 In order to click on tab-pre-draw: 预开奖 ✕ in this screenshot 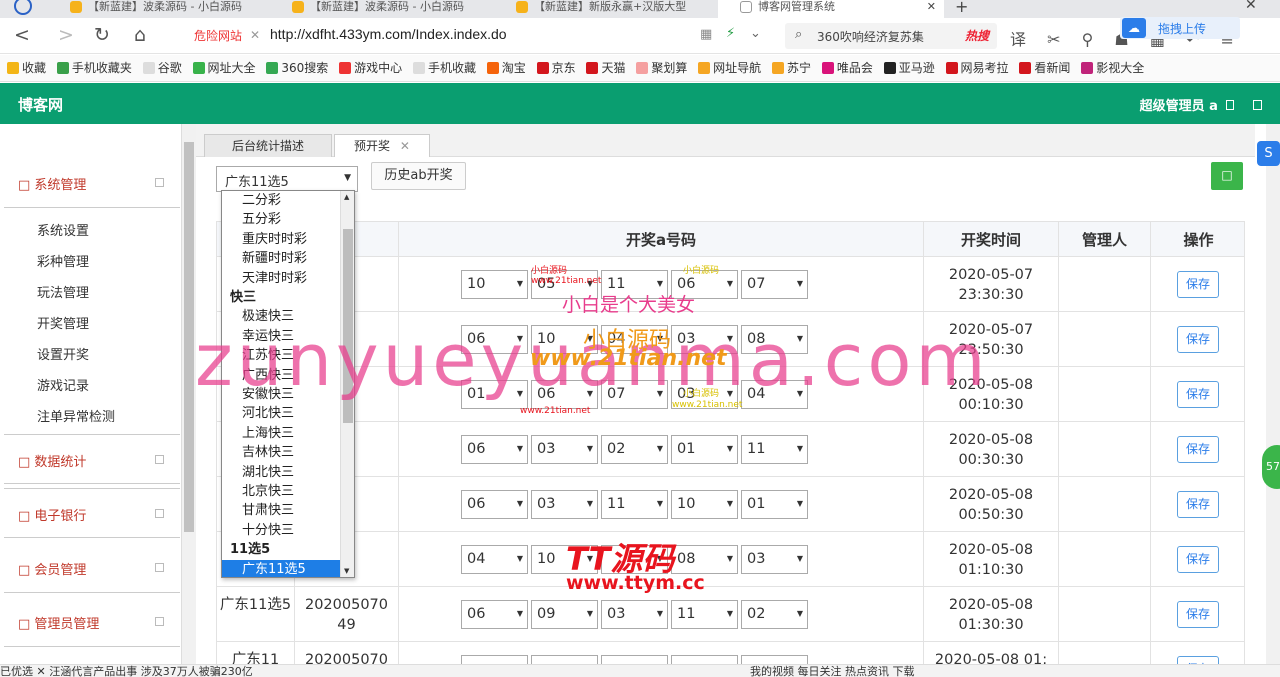, I will do `click(382, 145)`.